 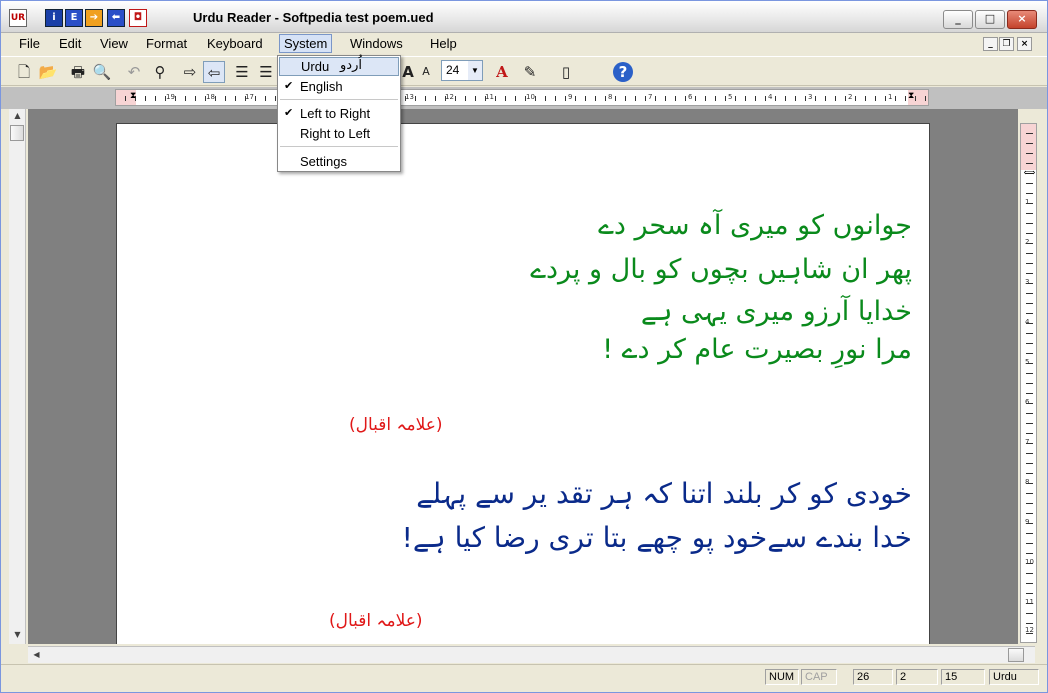 What do you see at coordinates (443, 43) in the screenshot?
I see `menu-help: Help` at bounding box center [443, 43].